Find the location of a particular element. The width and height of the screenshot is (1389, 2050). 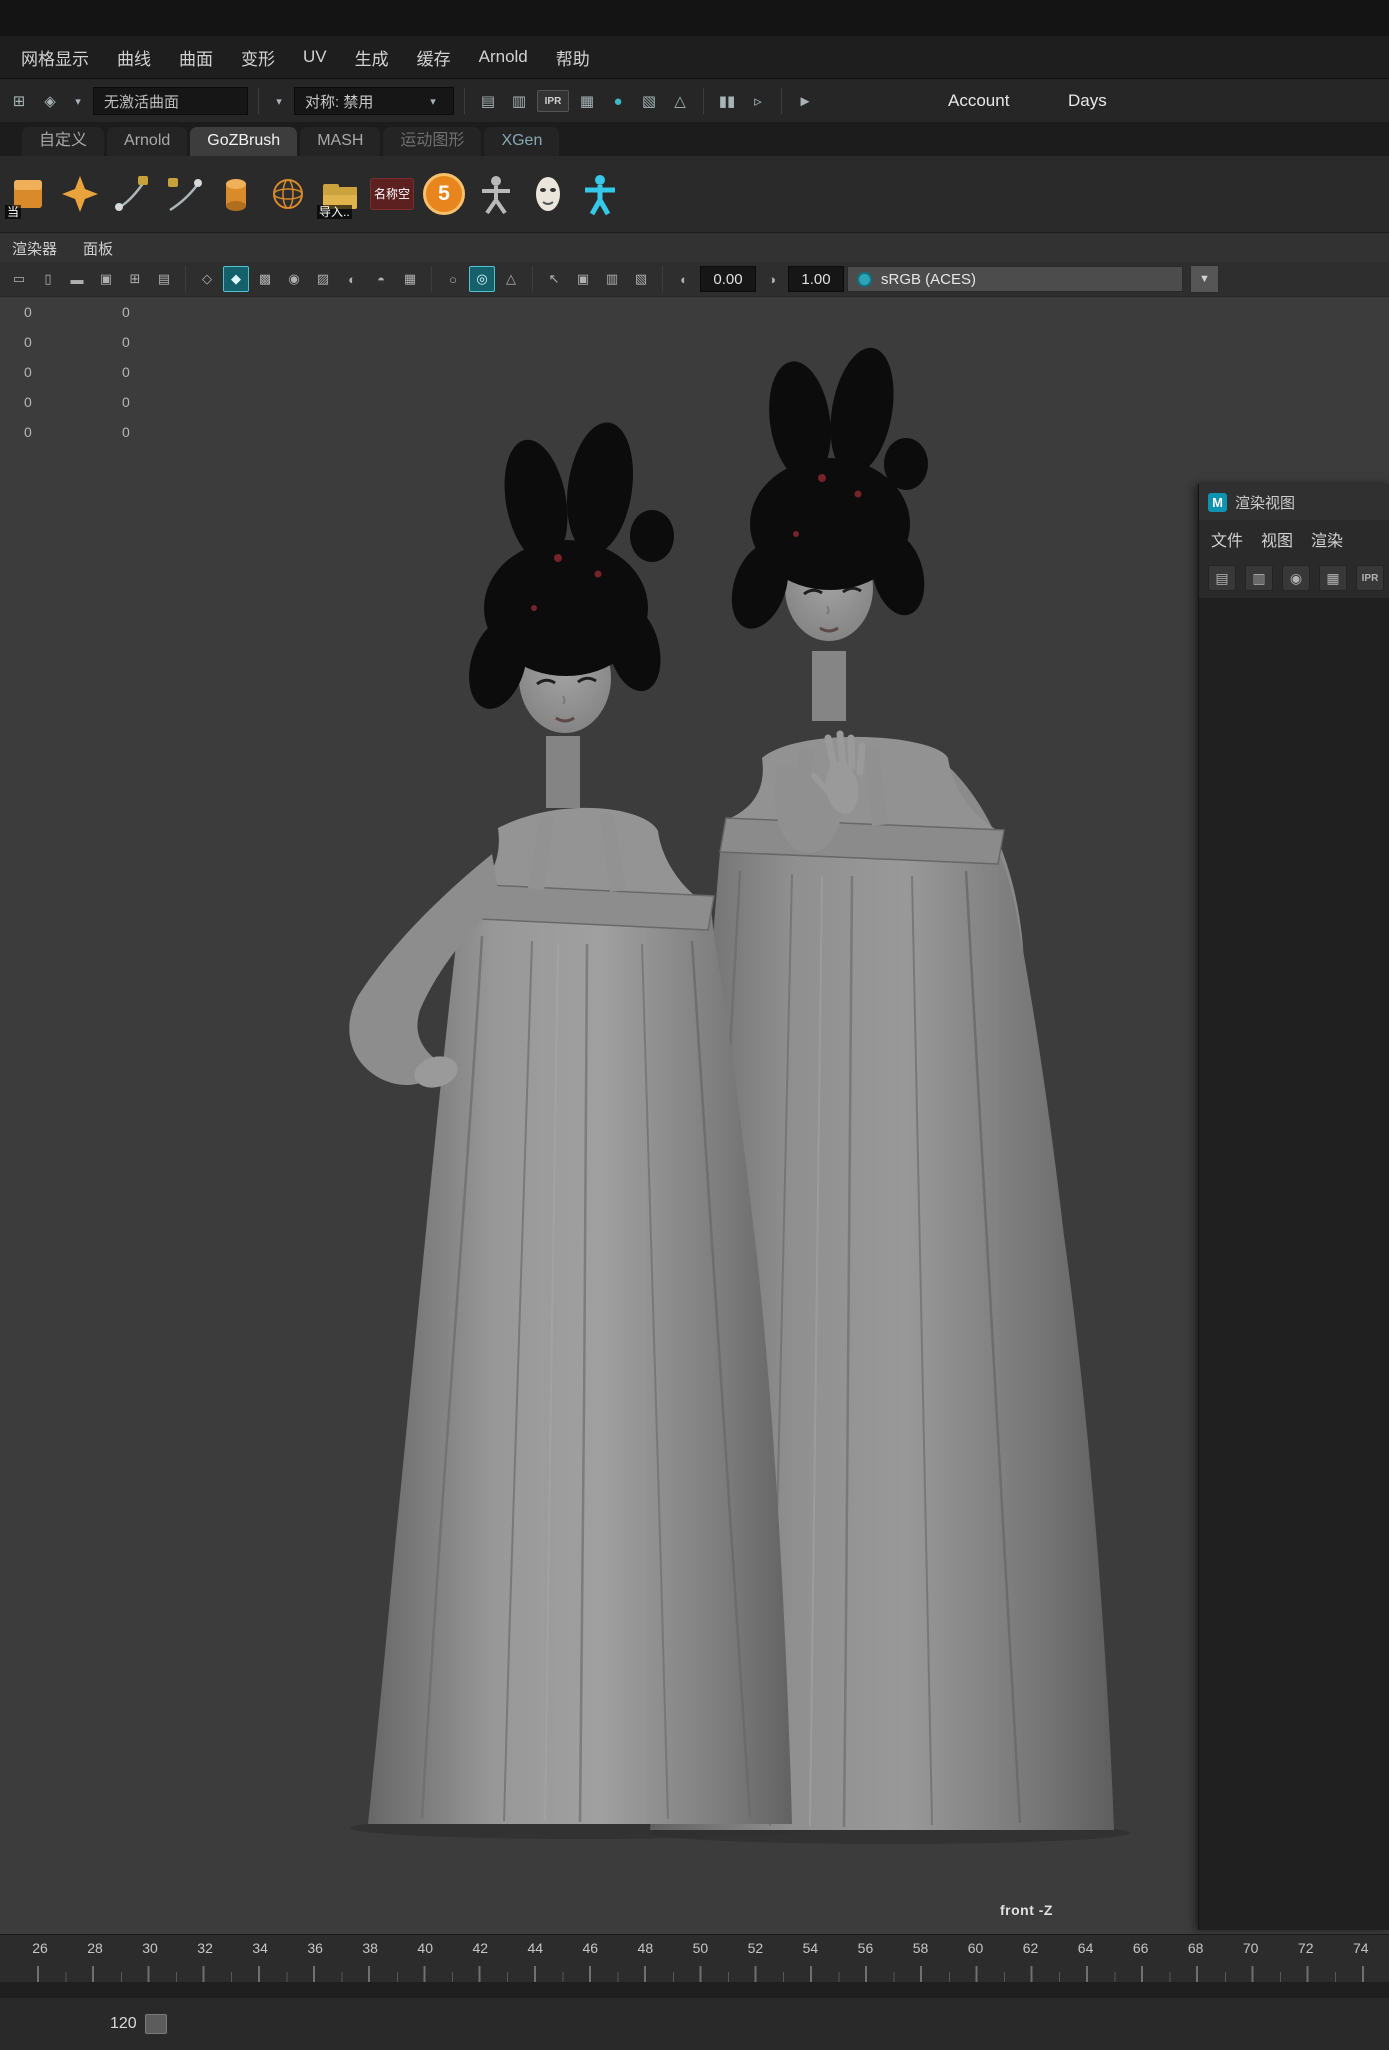

render-view-menu-view: 视图 is located at coordinates (1277, 539).